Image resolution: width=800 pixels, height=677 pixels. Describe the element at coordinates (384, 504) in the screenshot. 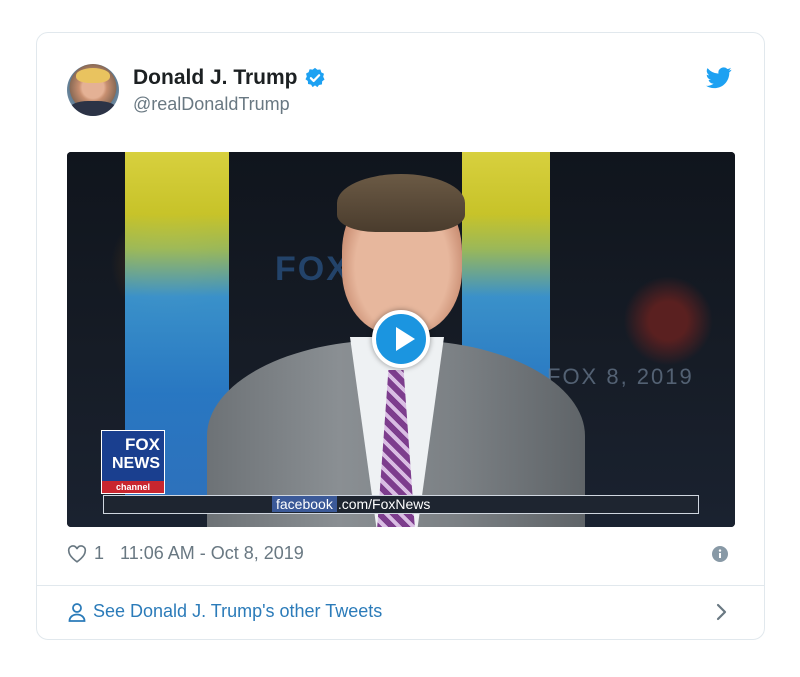

I see `lower-third-text: .com/FoxNews` at that location.